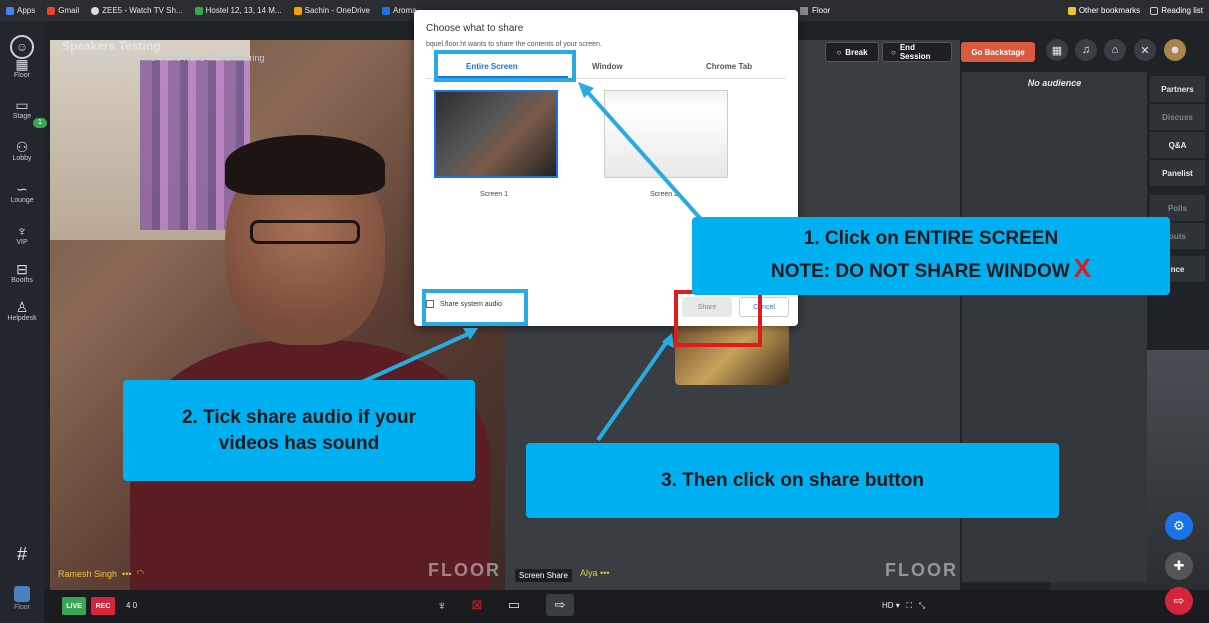  I want to click on do-not-icon: X, so click(1082, 268).